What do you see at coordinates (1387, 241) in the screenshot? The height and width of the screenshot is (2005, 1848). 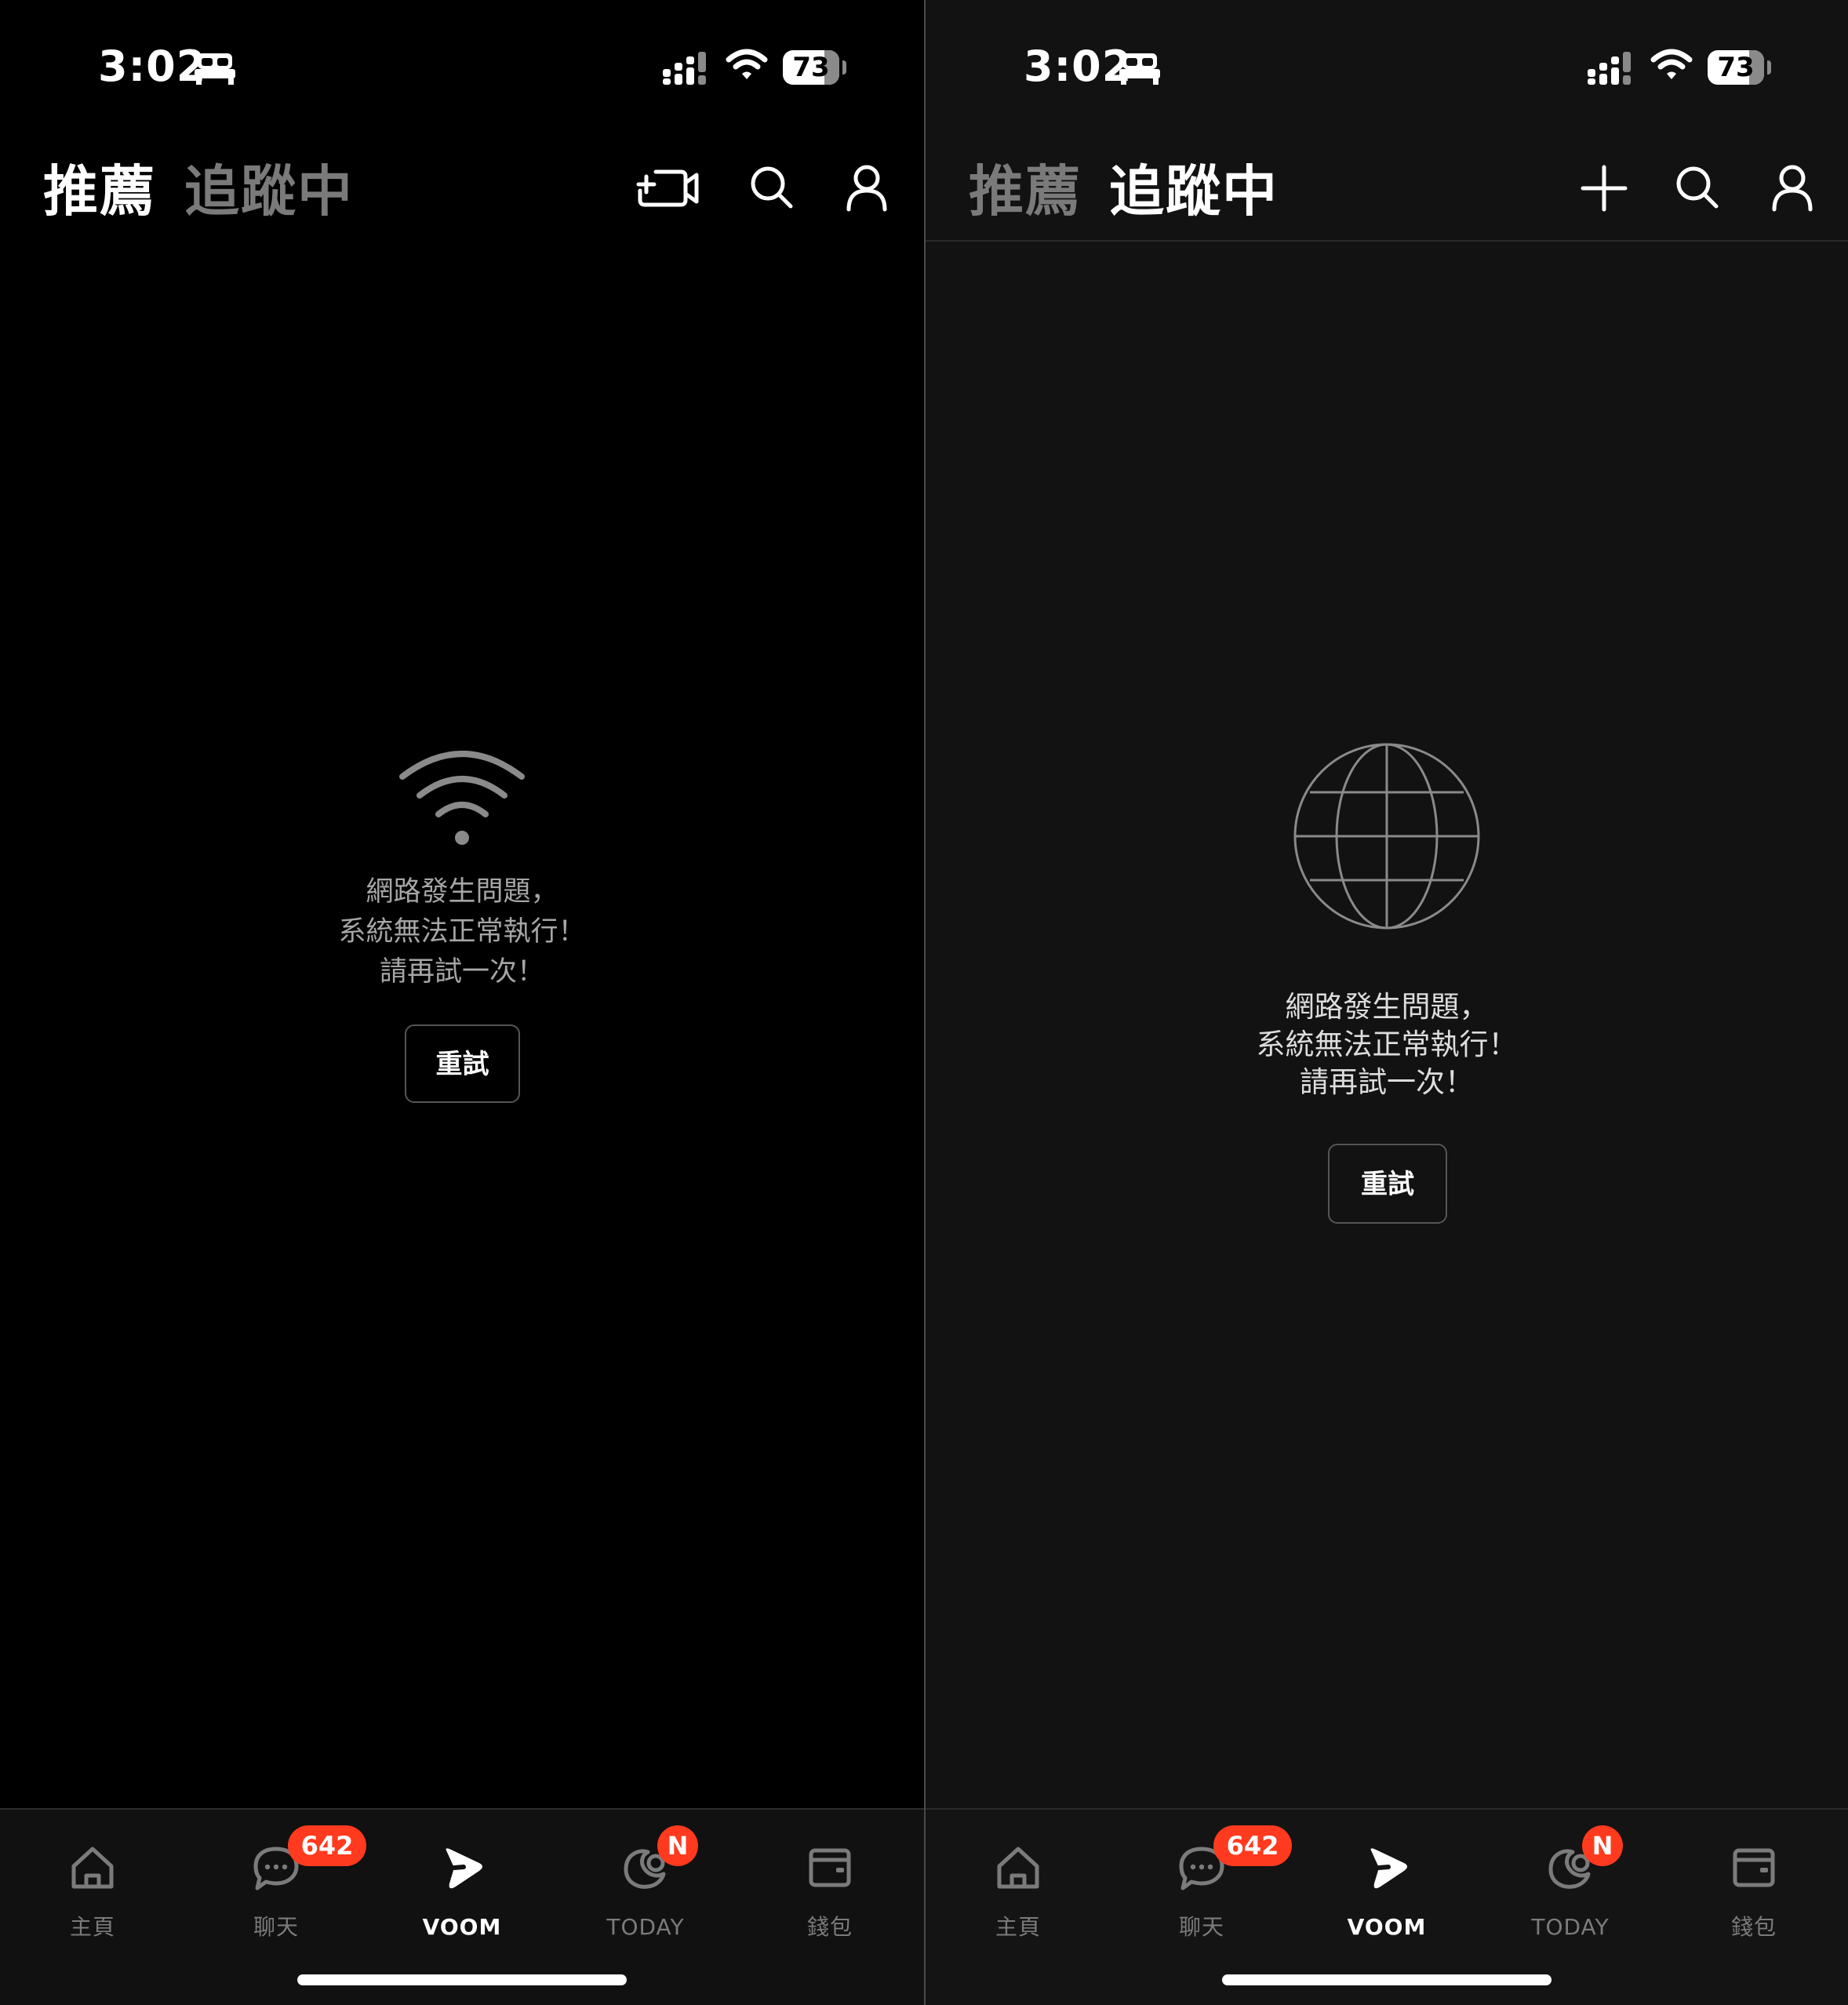 I see `header-divider` at bounding box center [1387, 241].